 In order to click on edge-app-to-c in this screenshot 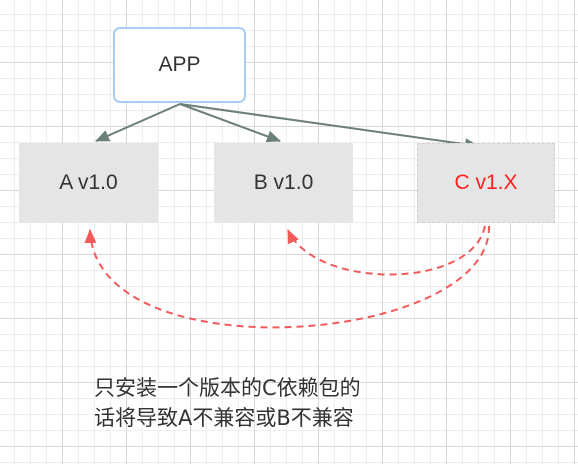, I will do `click(329, 127)`.